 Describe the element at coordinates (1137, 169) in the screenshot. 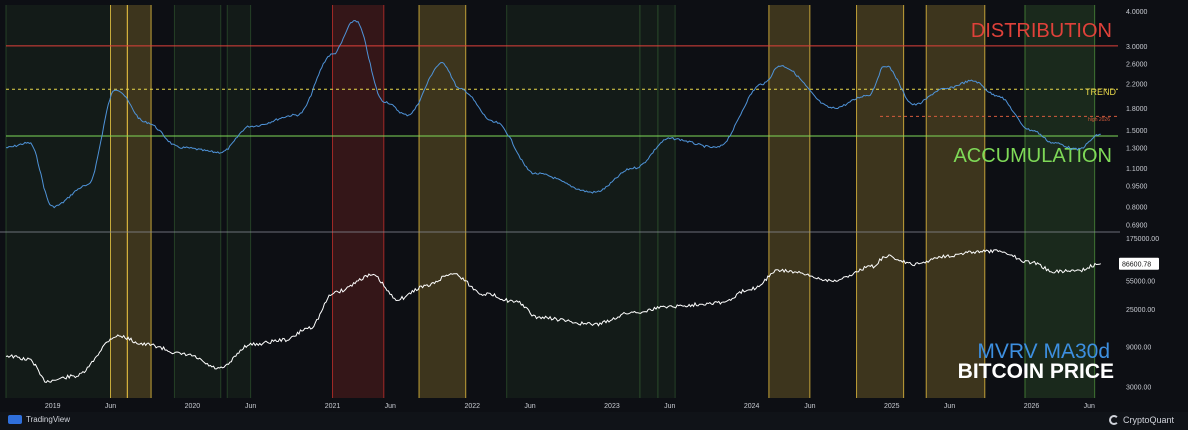

I see `mvrv-tick-7: 1.1000` at that location.